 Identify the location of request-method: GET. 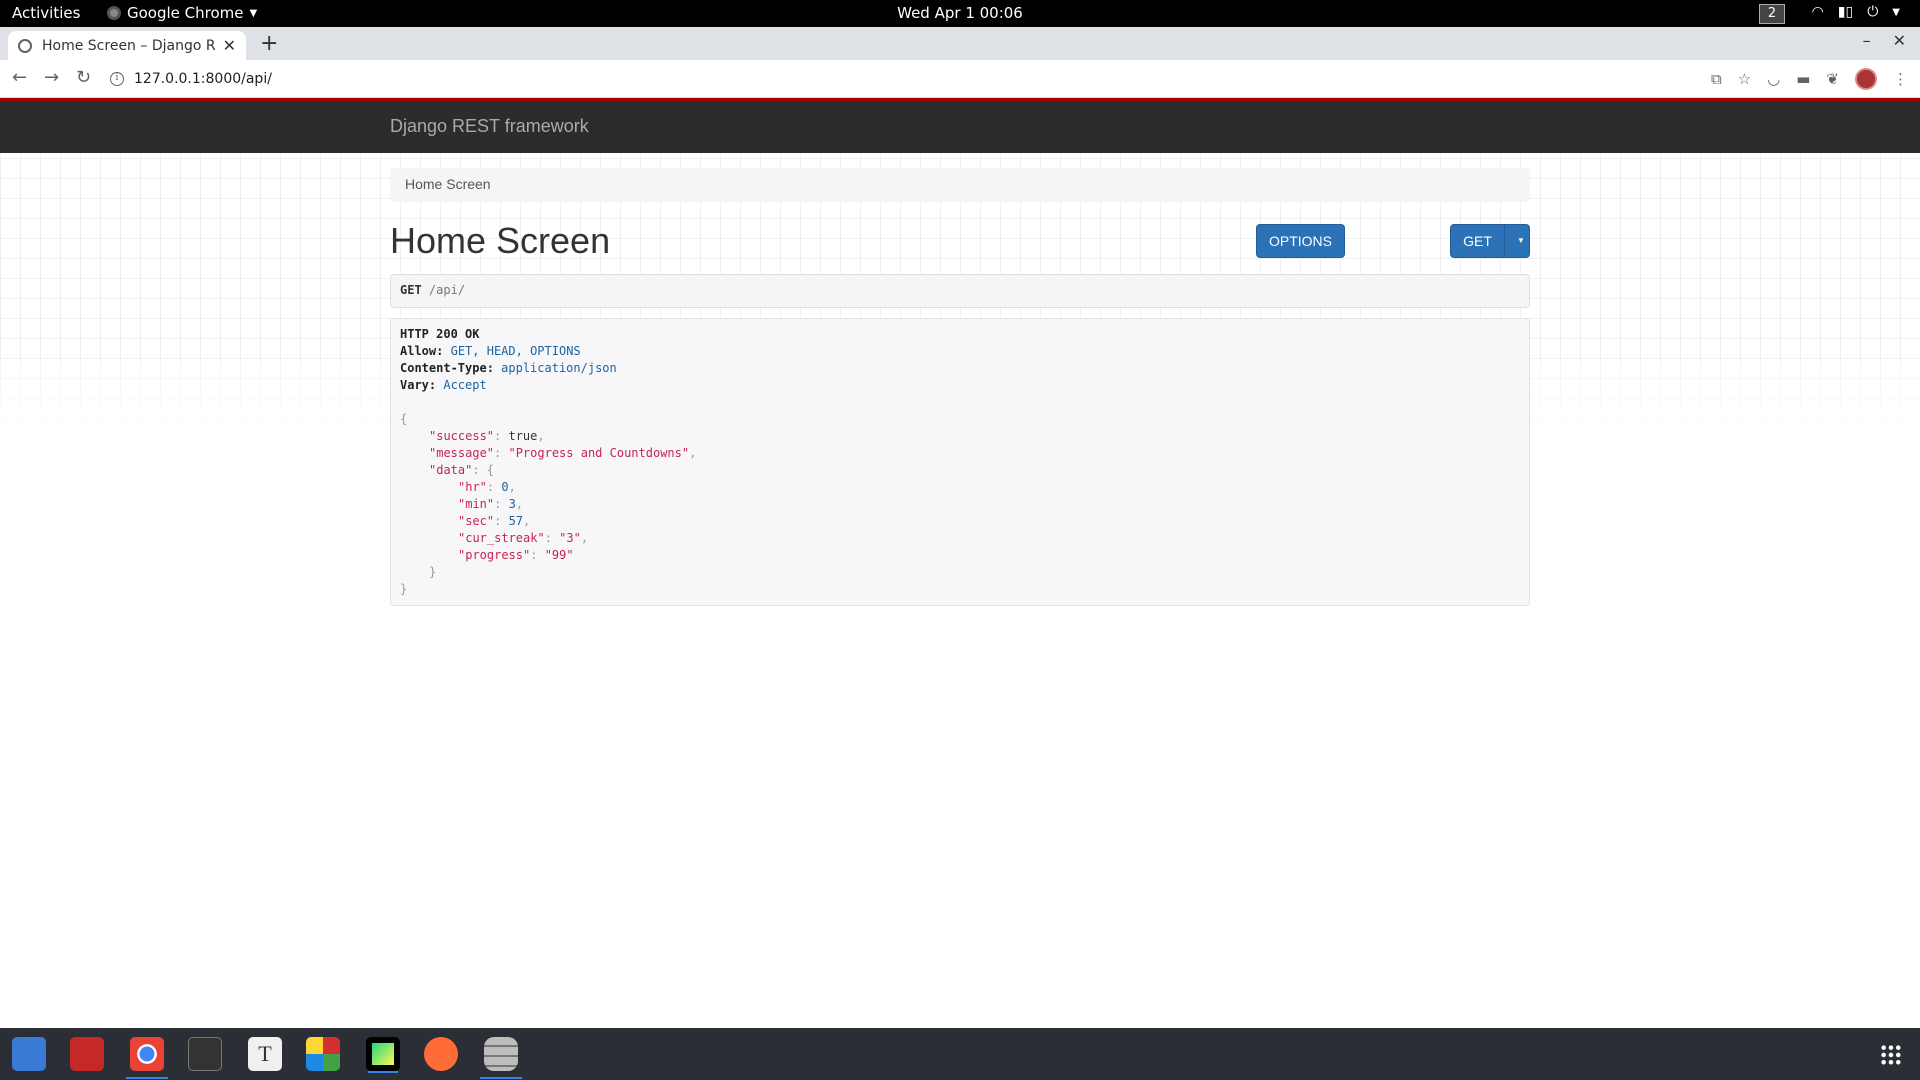
(411, 290).